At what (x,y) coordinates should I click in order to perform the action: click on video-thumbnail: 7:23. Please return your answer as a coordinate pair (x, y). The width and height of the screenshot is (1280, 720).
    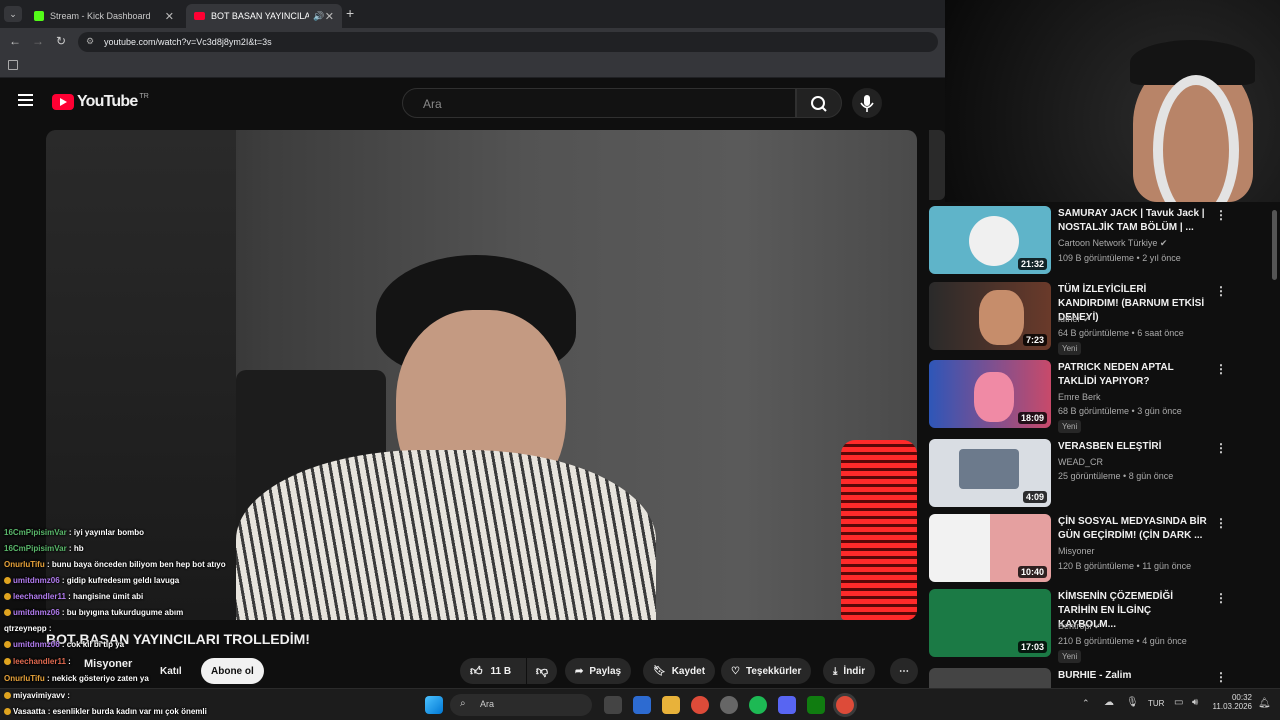
    Looking at the image, I should click on (990, 316).